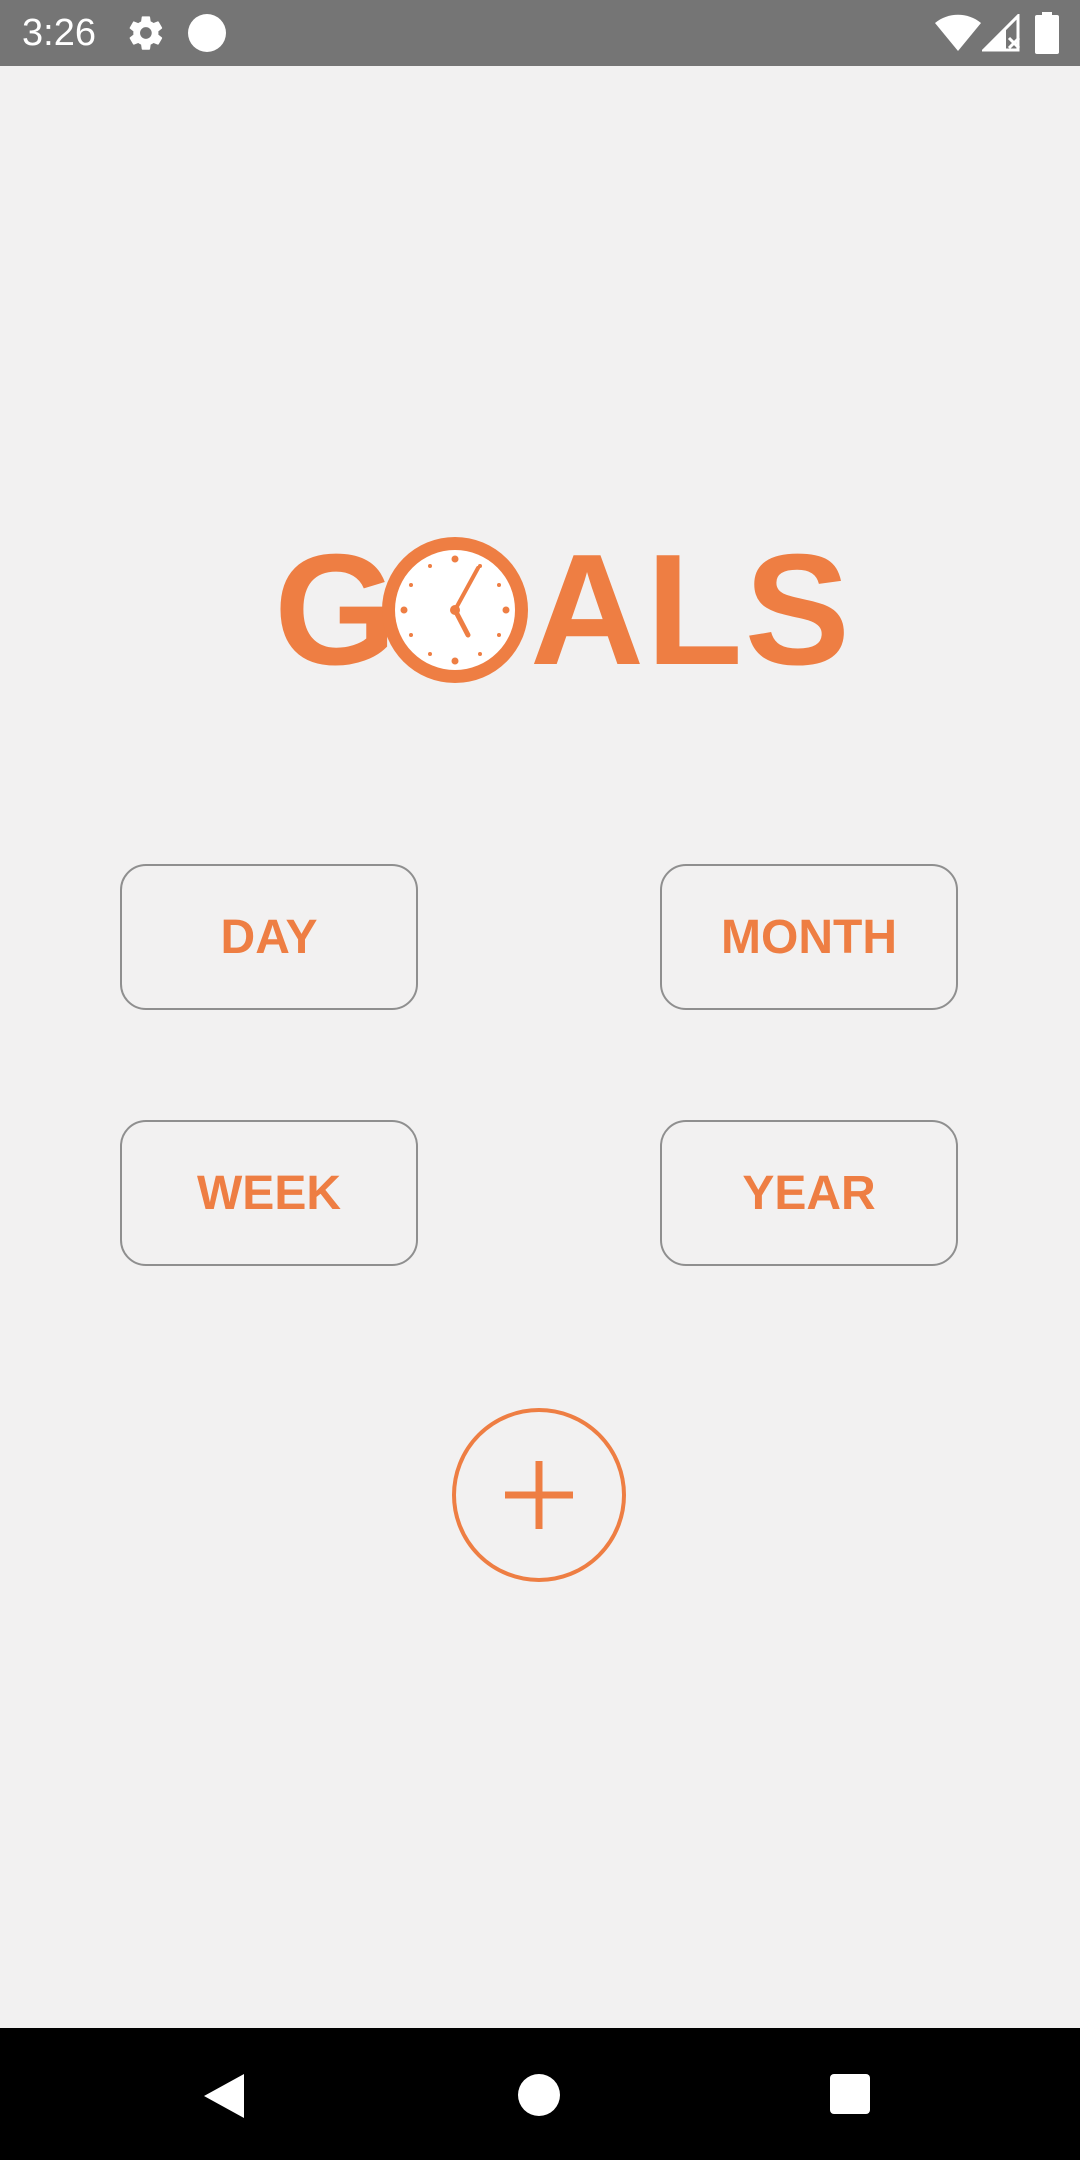 This screenshot has width=1080, height=2160. I want to click on battery-icon, so click(1047, 33).